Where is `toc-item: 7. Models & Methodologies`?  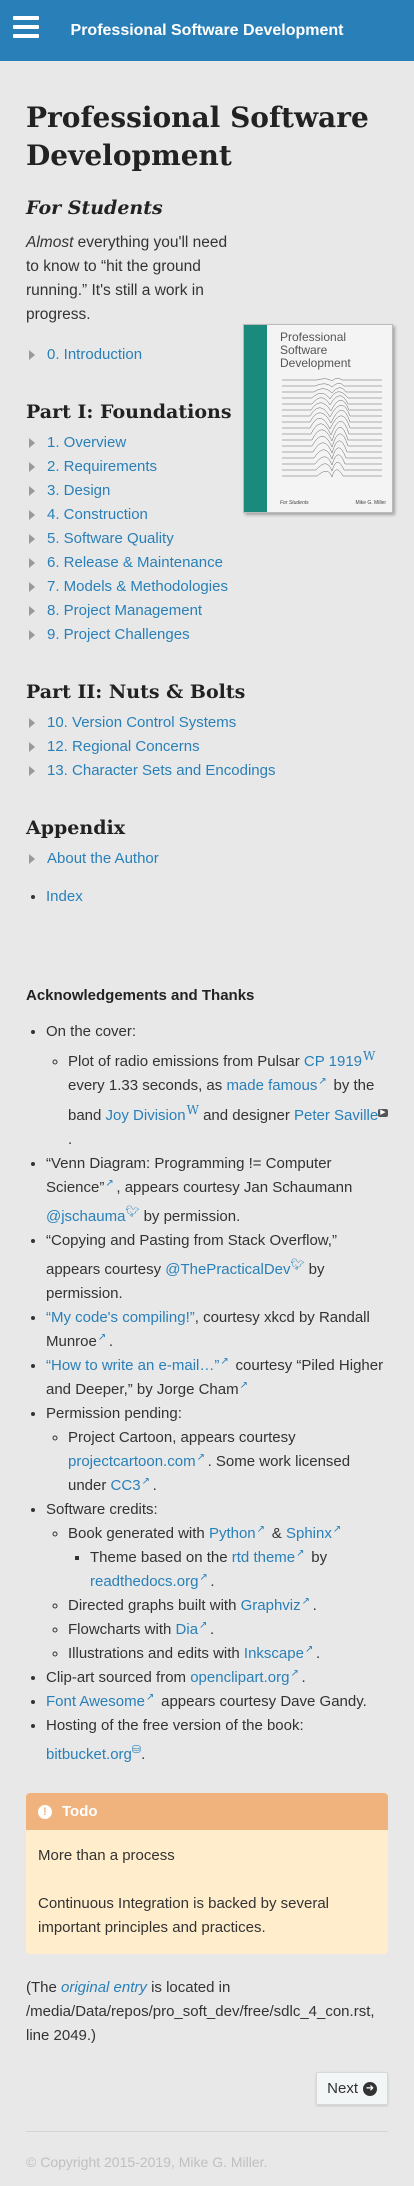 toc-item: 7. Models & Methodologies is located at coordinates (207, 587).